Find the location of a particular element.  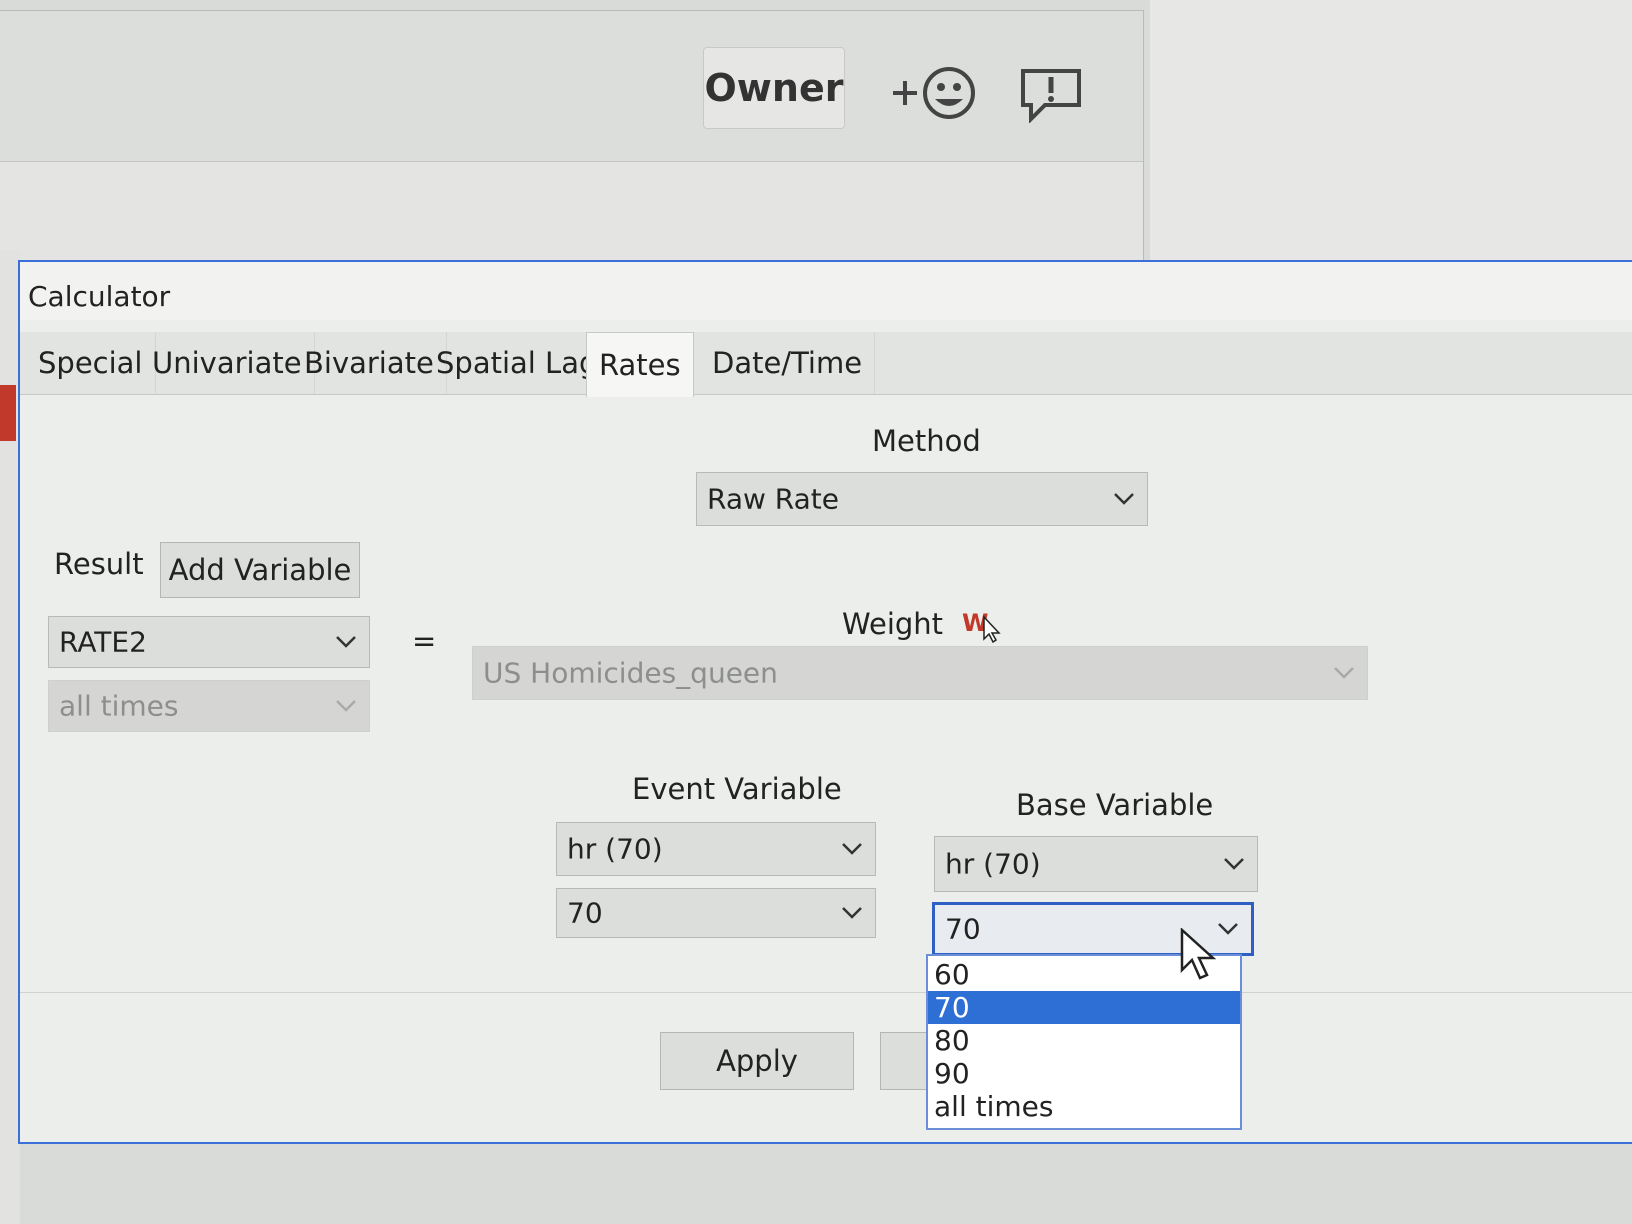

mouse-cursor-icon is located at coordinates (1198, 954).